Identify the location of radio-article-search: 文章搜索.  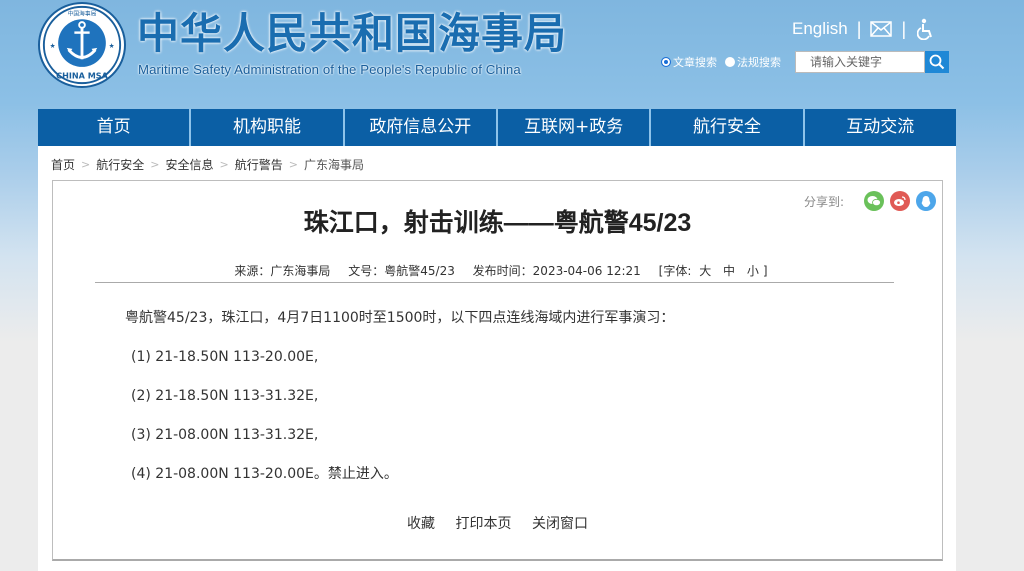
(689, 62).